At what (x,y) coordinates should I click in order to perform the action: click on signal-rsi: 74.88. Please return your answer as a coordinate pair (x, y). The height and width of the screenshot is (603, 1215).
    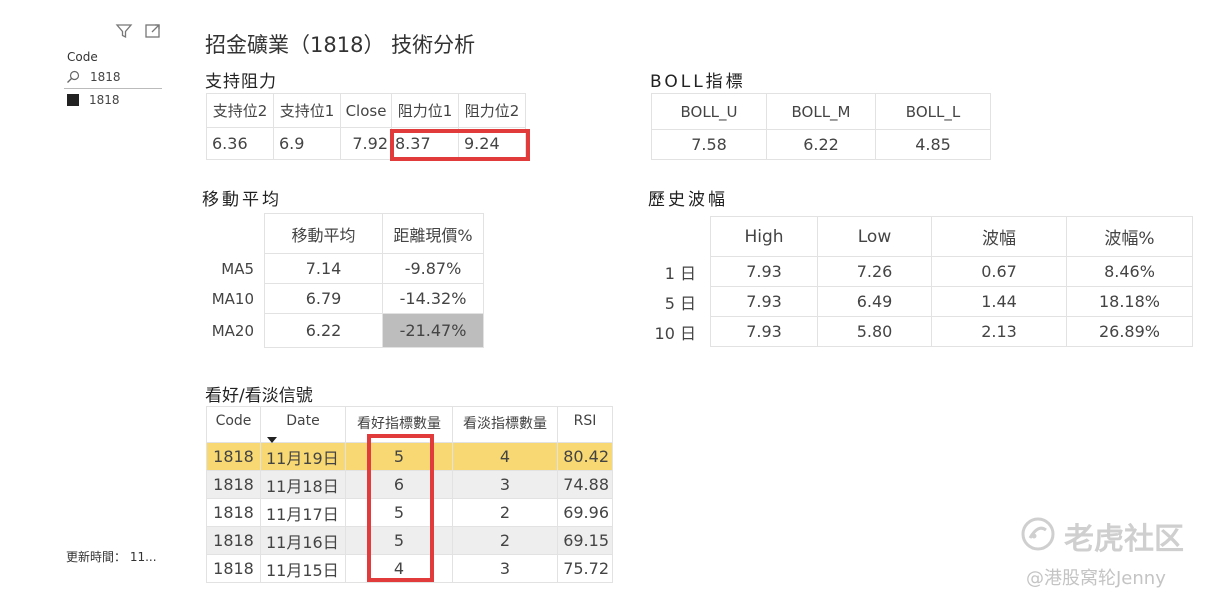
    Looking at the image, I should click on (585, 484).